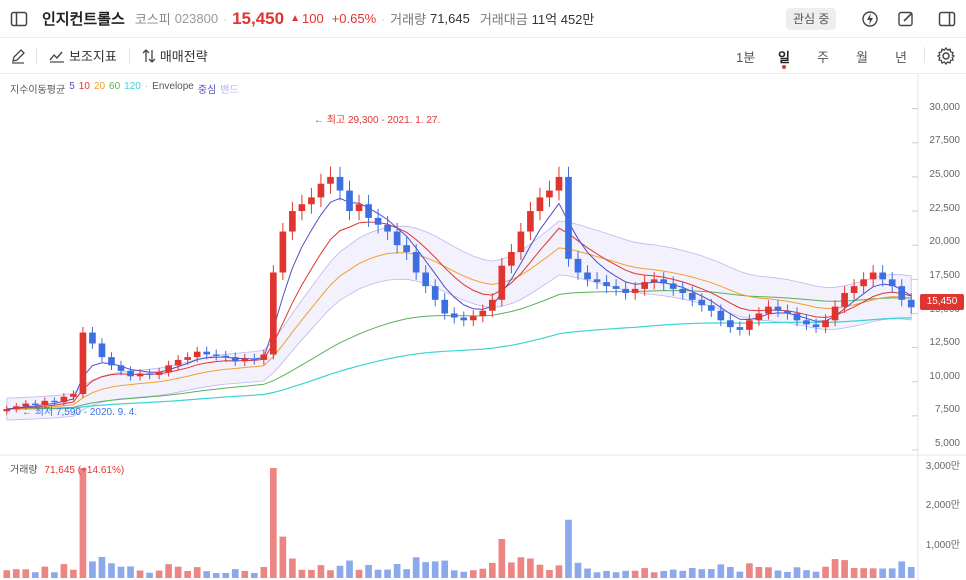  Describe the element at coordinates (944, 275) in the screenshot. I see `y-axis-label: 17,500` at that location.